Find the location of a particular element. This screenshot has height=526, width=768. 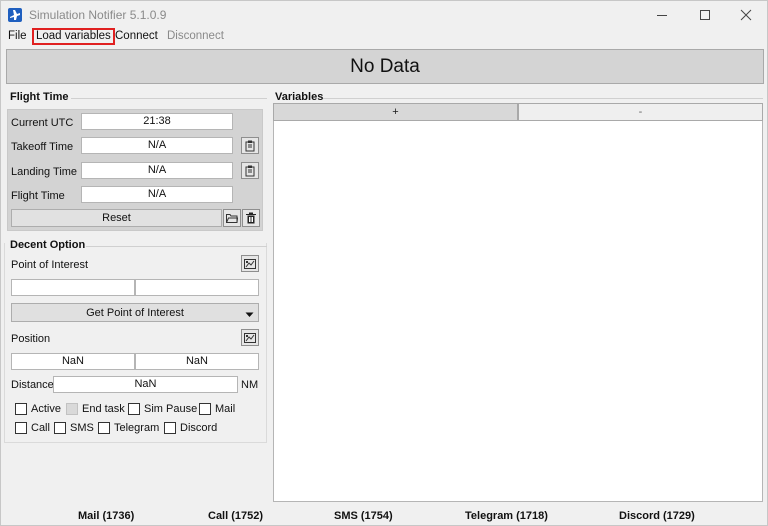

sms-label: SMS is located at coordinates (82, 428).